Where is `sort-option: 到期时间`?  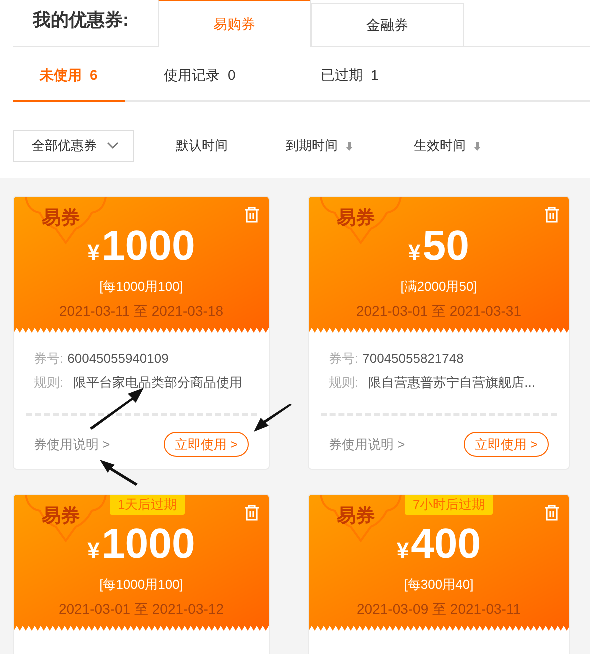 sort-option: 到期时间 is located at coordinates (350, 146).